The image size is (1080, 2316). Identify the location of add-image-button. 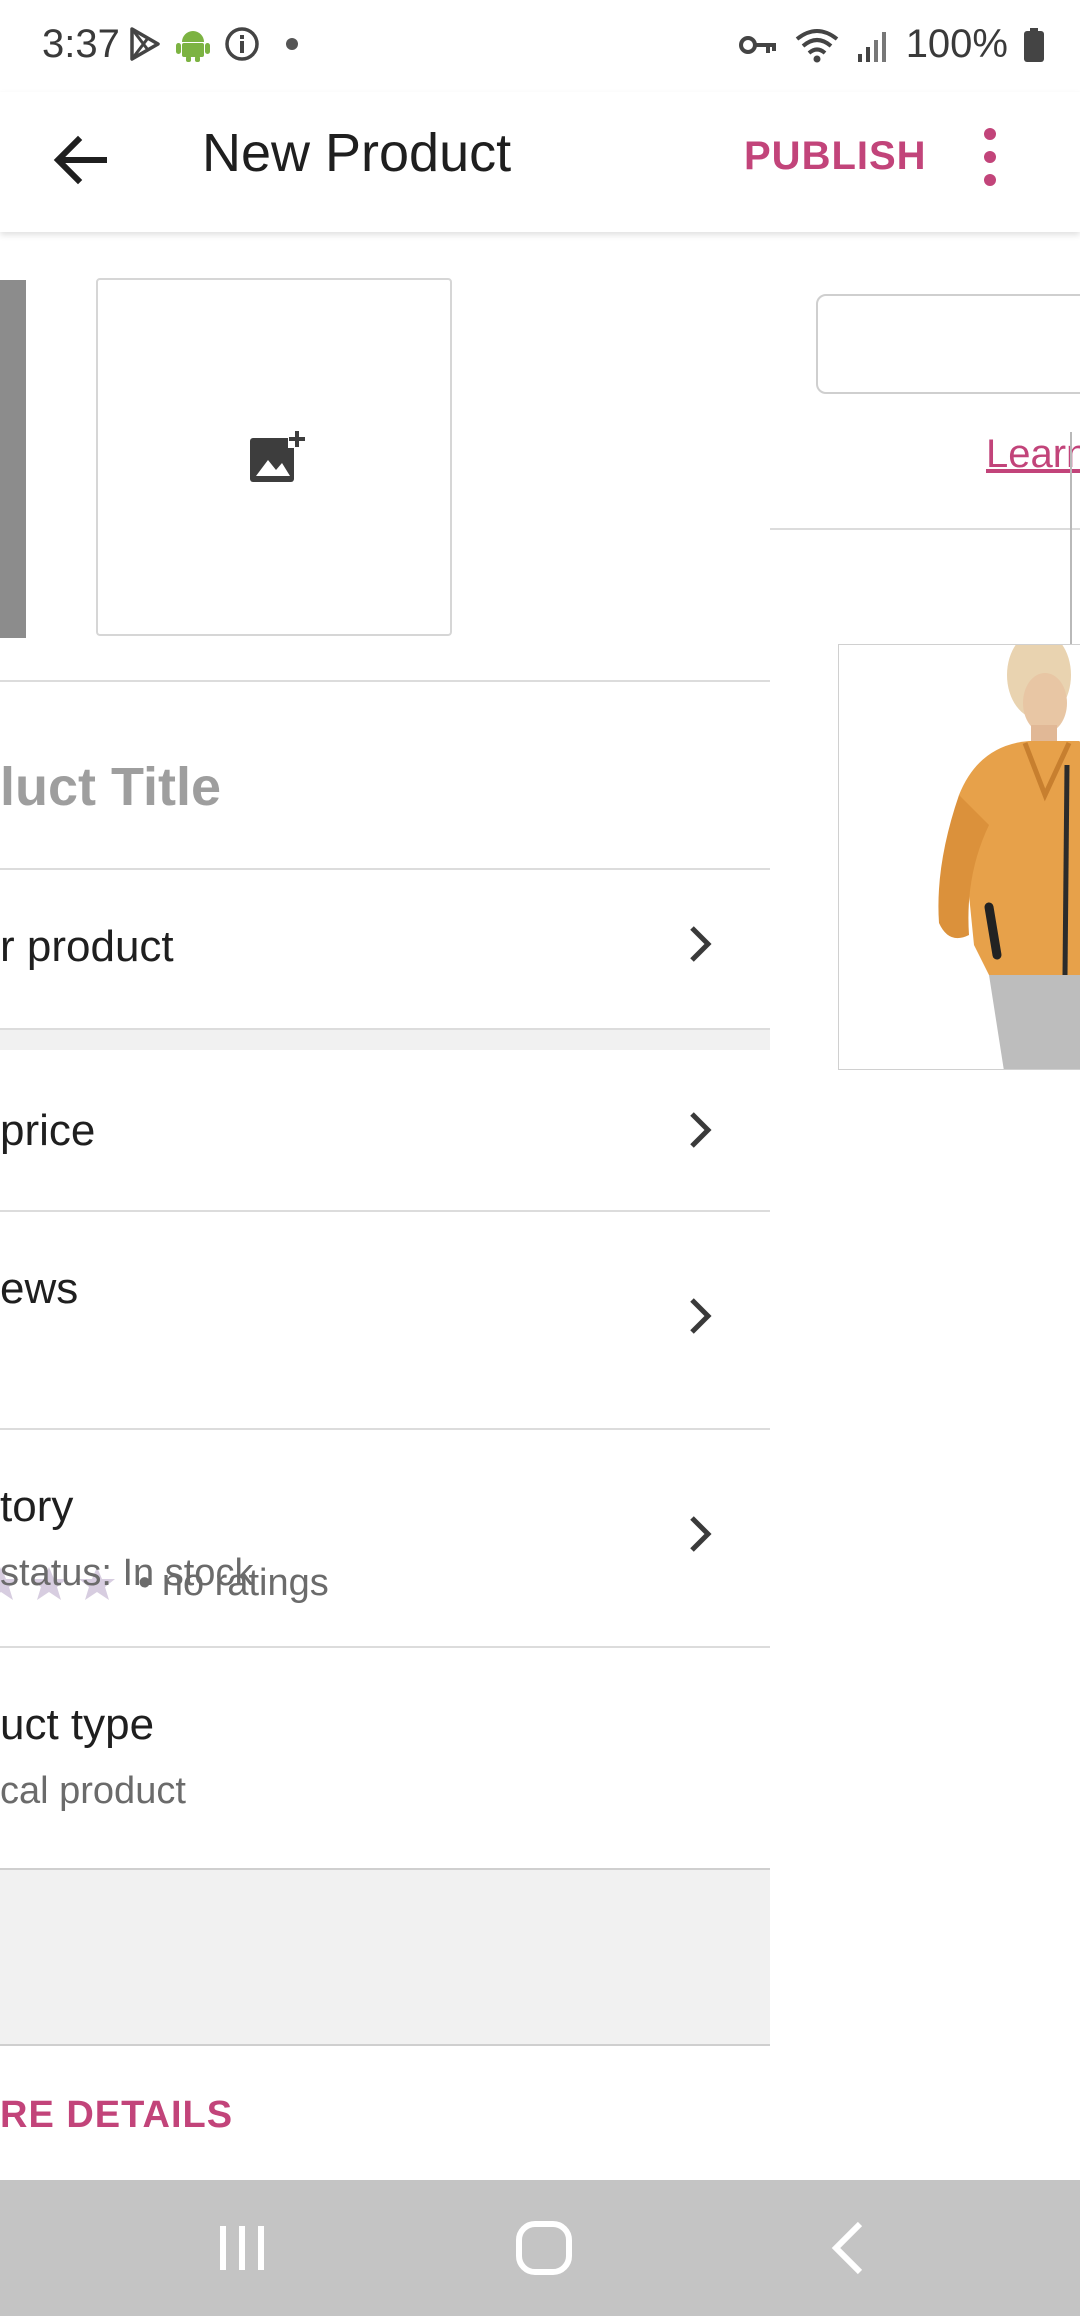
(274, 457).